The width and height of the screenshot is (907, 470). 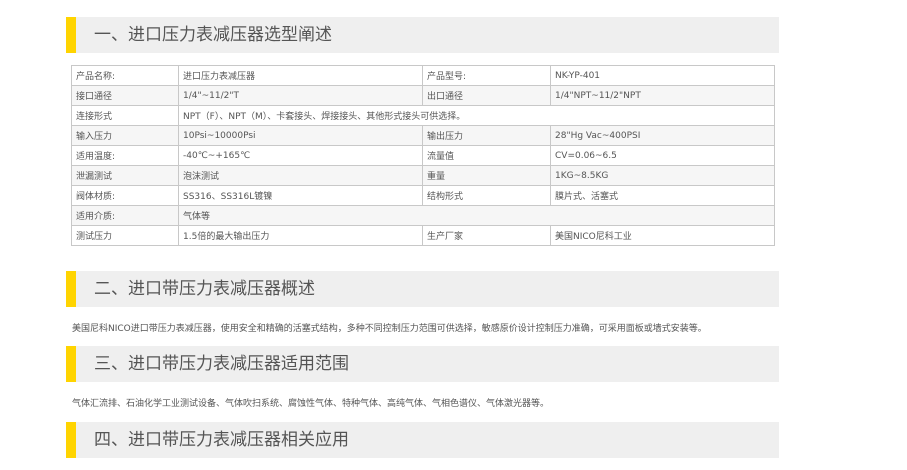 I want to click on section-title: 三、进口带压力表减压器适用范围, so click(x=221, y=364).